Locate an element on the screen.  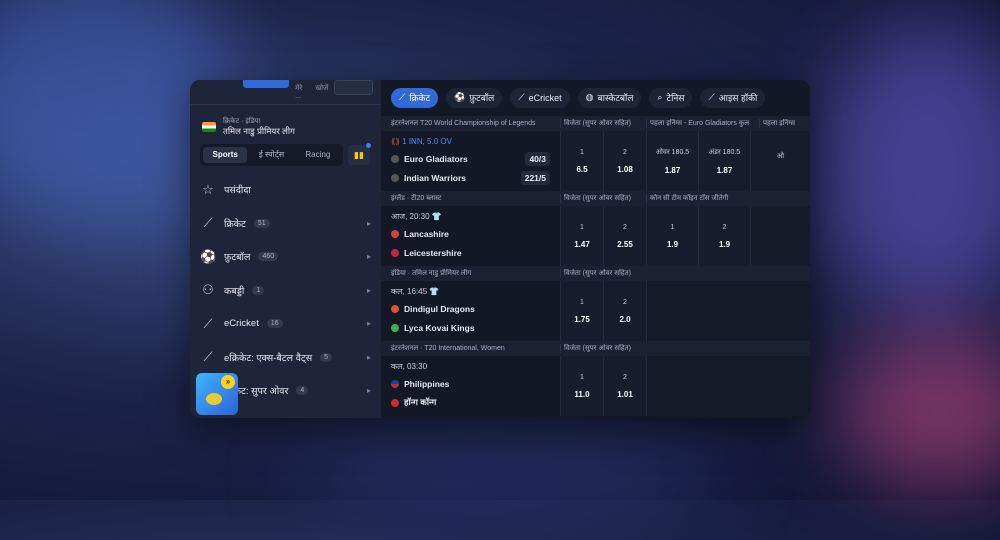
odds-cell: ओवर 180.5 1.87 is located at coordinates (672, 161).